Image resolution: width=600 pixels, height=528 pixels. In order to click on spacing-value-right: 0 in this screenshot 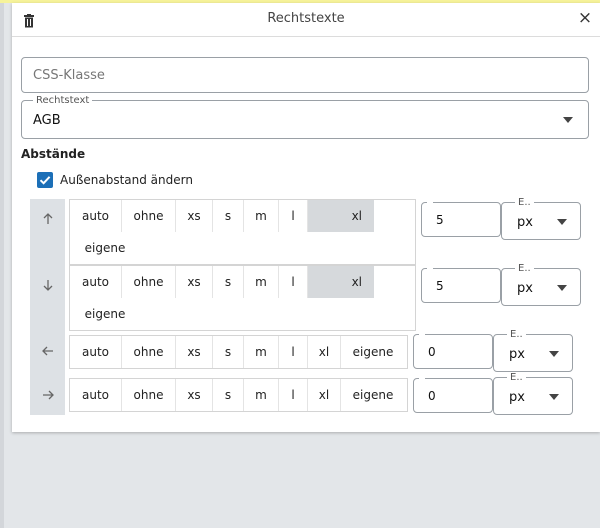, I will do `click(453, 393)`.